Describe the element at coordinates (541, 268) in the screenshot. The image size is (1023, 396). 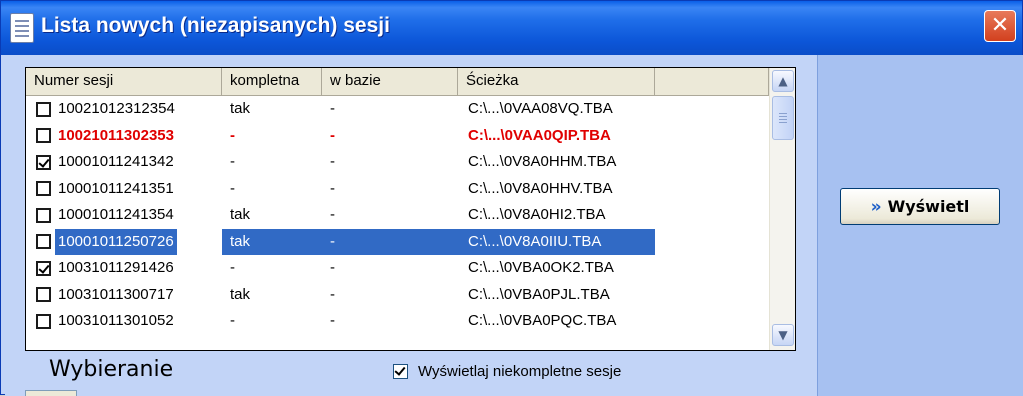
I see `path-cell: C:\...\0VBA0OK2.TBA` at that location.